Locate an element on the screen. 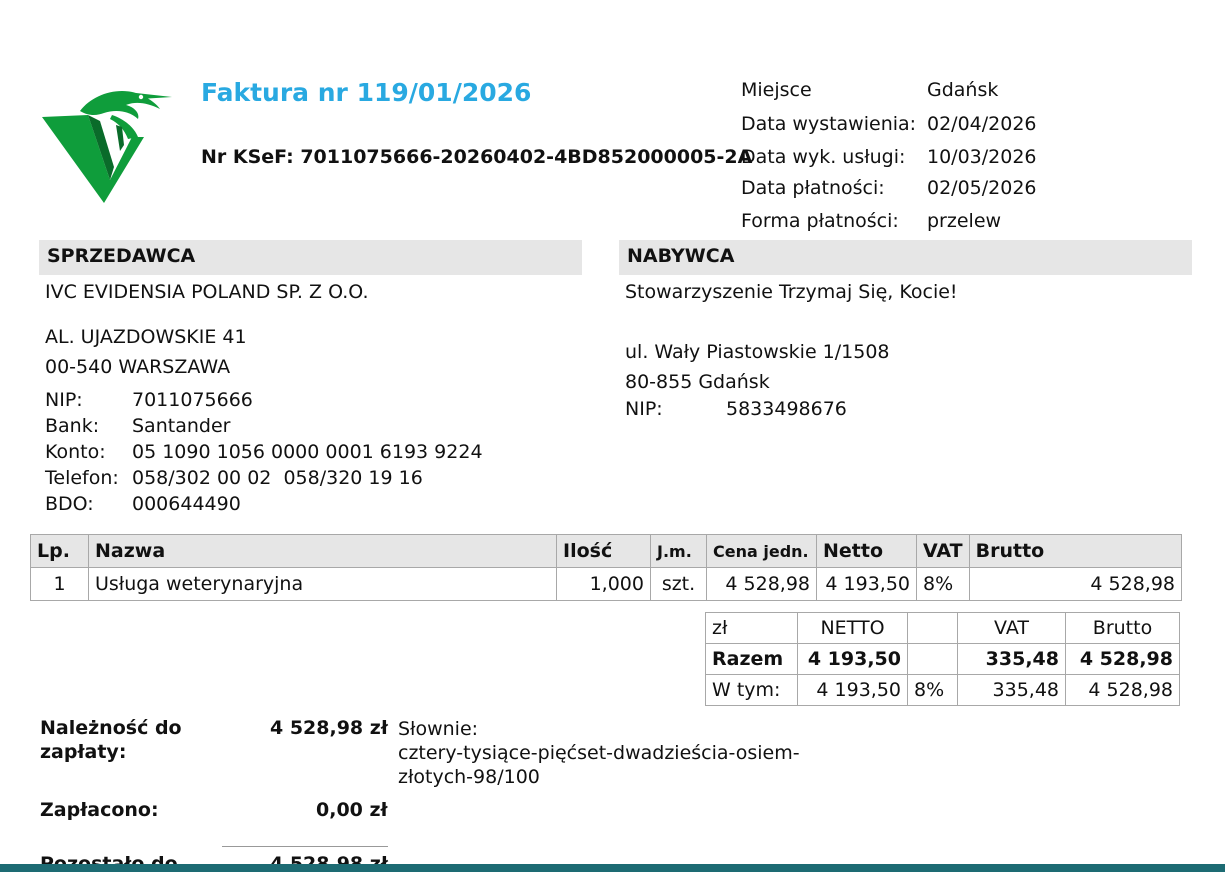 Image resolution: width=1225 pixels, height=872 pixels. bottom-bar is located at coordinates (612, 868).